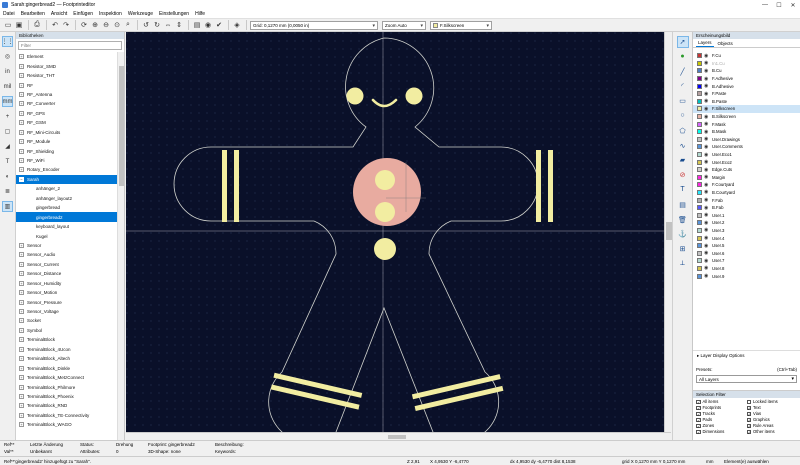  Describe the element at coordinates (414, 96) in the screenshot. I see `right-eye-pad` at that location.